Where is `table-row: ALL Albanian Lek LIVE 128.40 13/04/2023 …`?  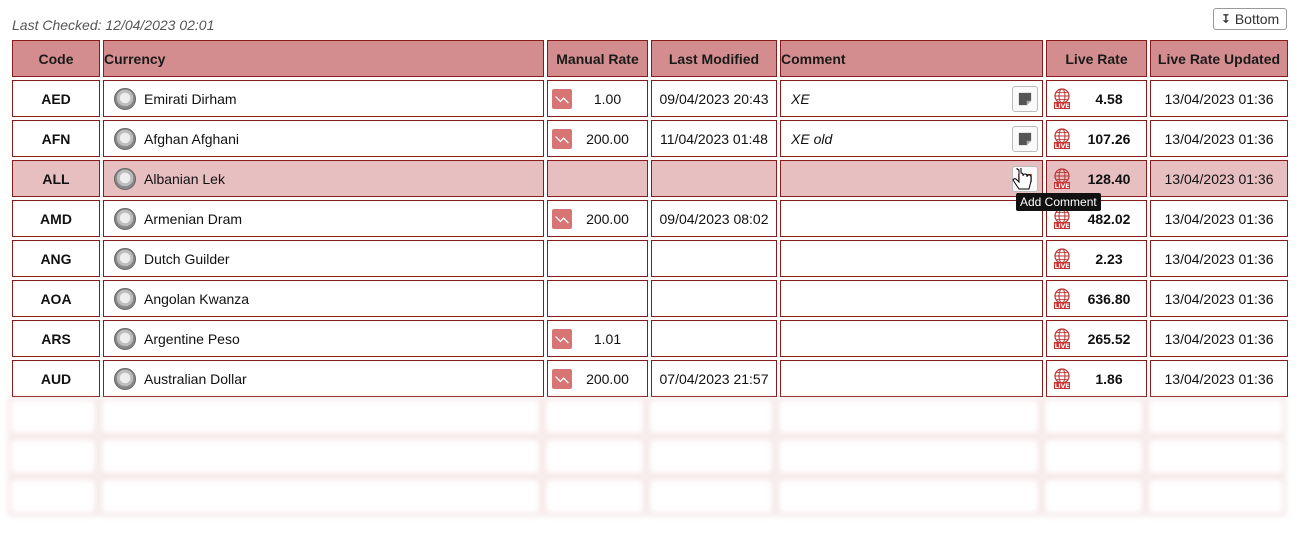 table-row: ALL Albanian Lek LIVE 128.40 13/04/2023 … is located at coordinates (650, 178).